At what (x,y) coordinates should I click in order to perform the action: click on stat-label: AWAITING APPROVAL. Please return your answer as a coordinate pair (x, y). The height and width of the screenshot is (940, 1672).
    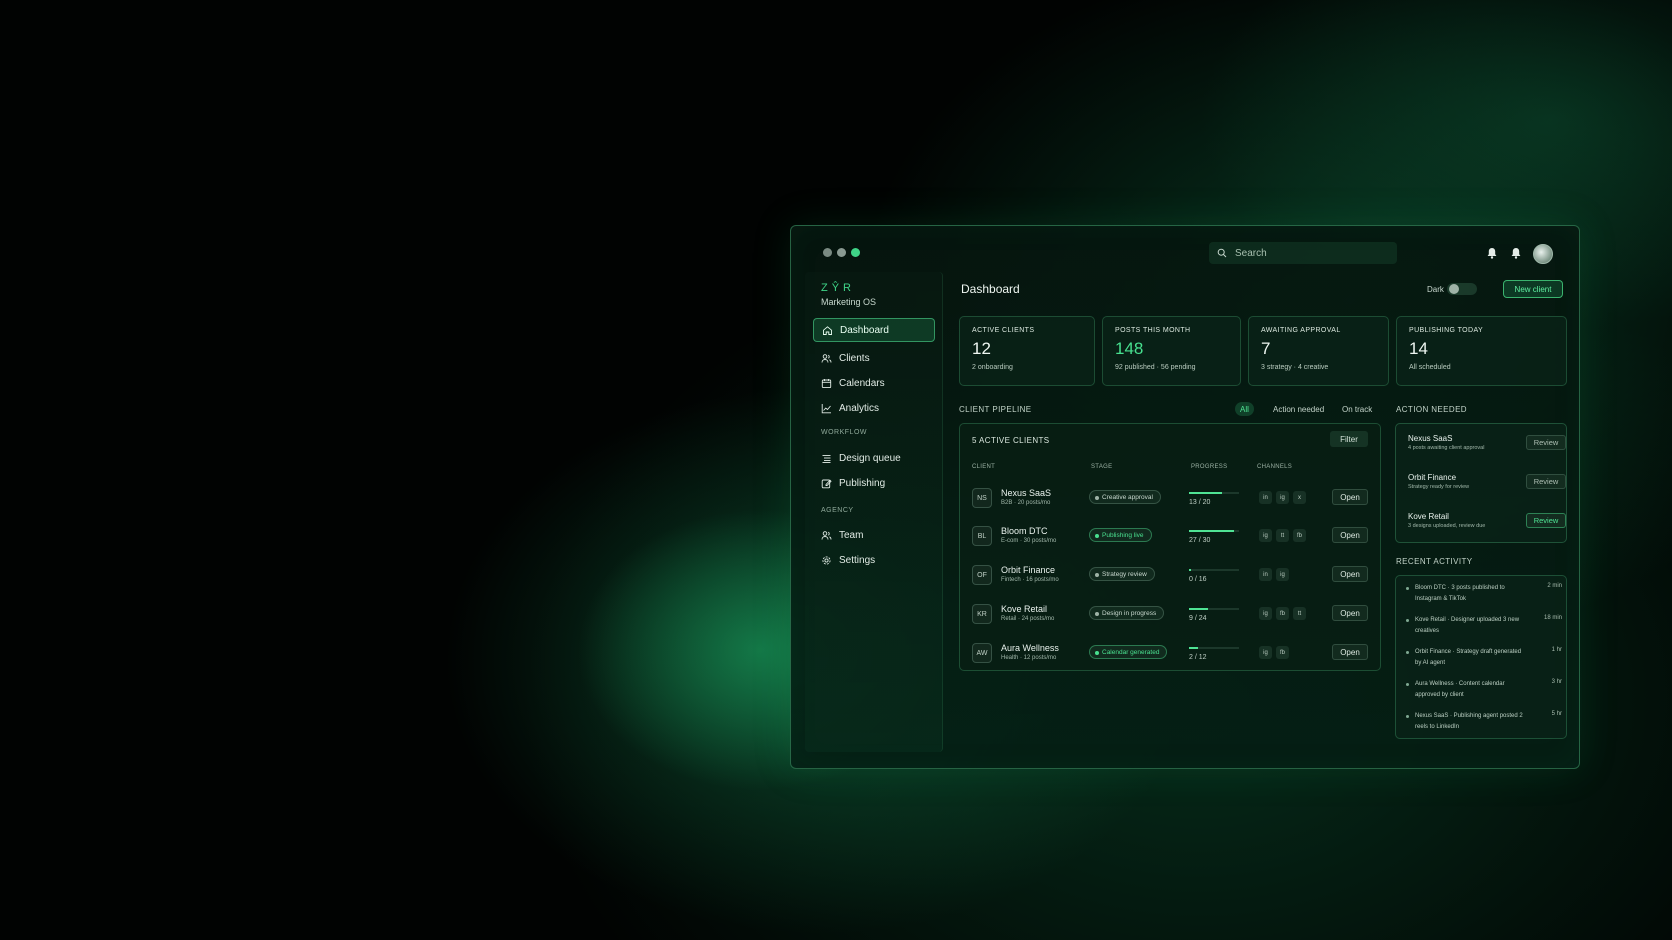
    Looking at the image, I should click on (1301, 330).